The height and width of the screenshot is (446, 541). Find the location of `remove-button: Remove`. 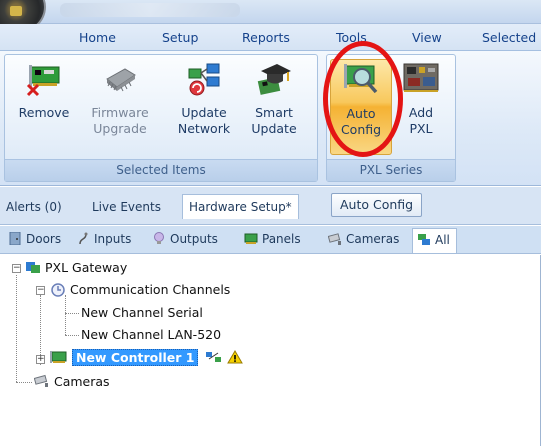

remove-button: Remove is located at coordinates (44, 110).